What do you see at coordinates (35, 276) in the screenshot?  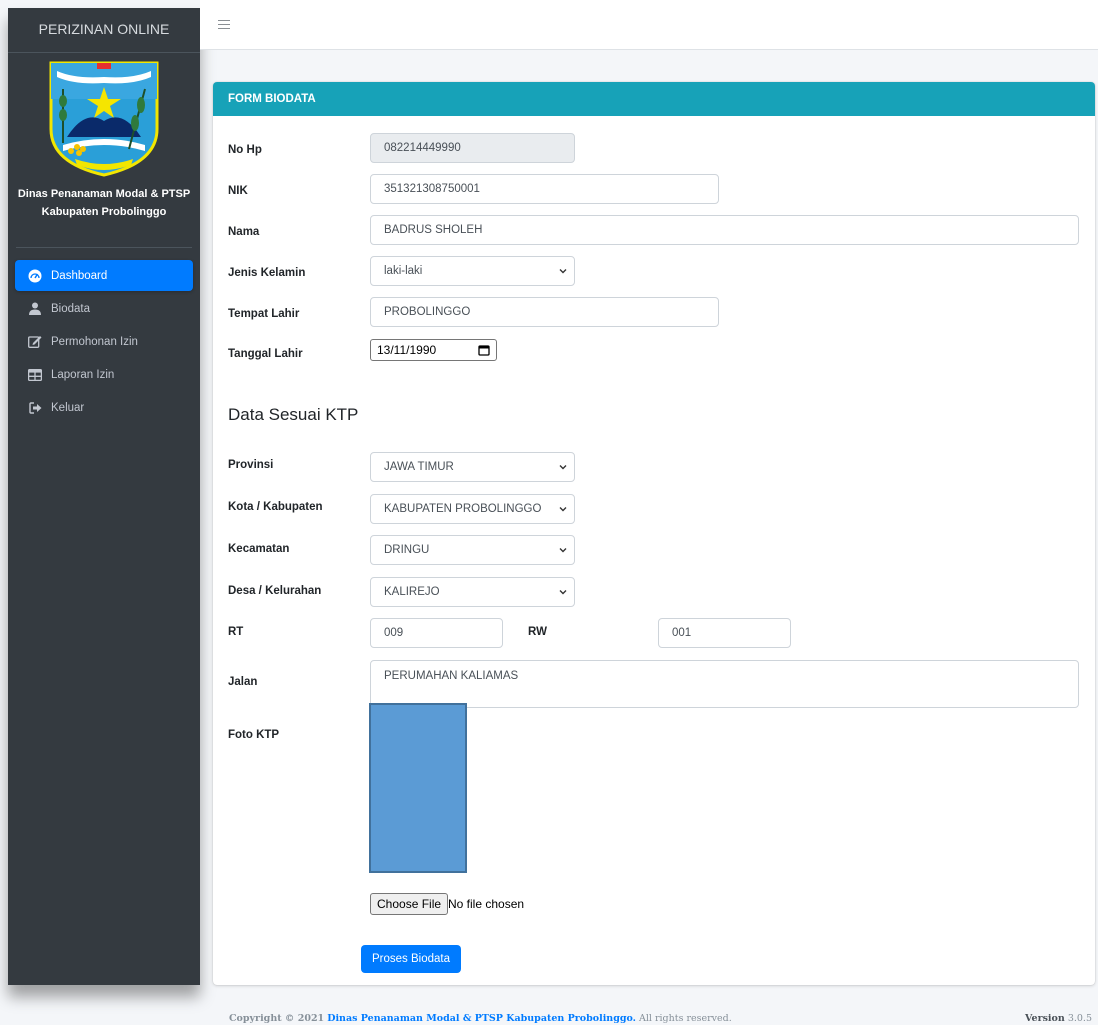 I see `dashboard-icon` at bounding box center [35, 276].